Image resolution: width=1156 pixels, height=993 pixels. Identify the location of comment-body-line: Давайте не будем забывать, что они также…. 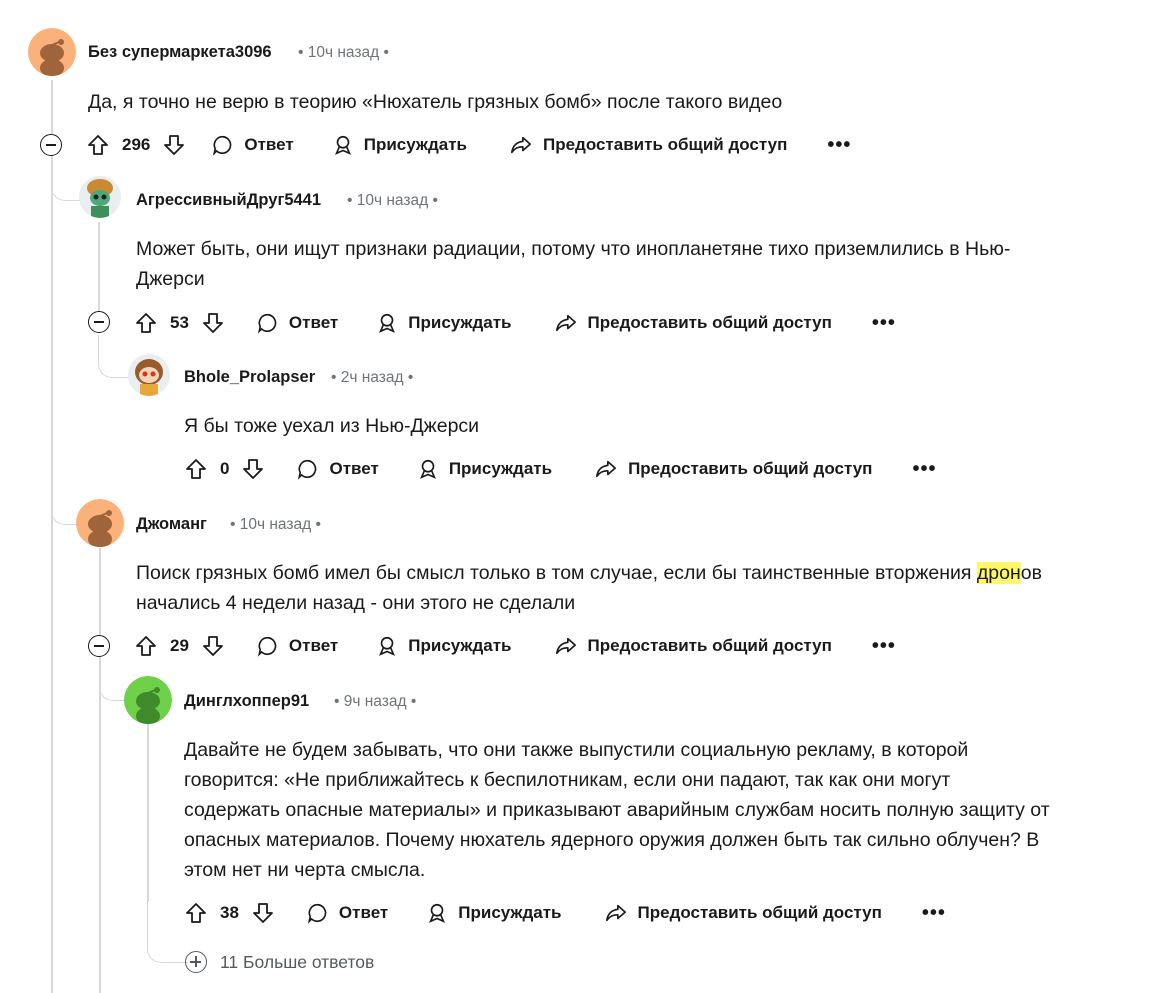
(576, 750).